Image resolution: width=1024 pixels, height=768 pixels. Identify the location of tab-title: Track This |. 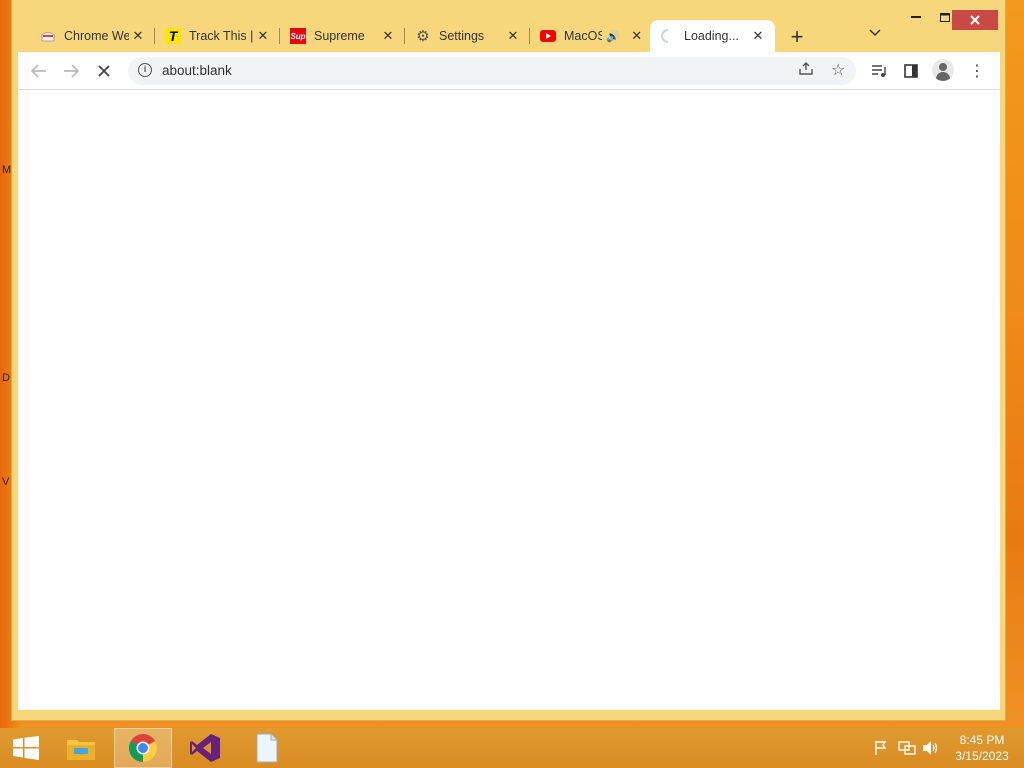
(221, 36).